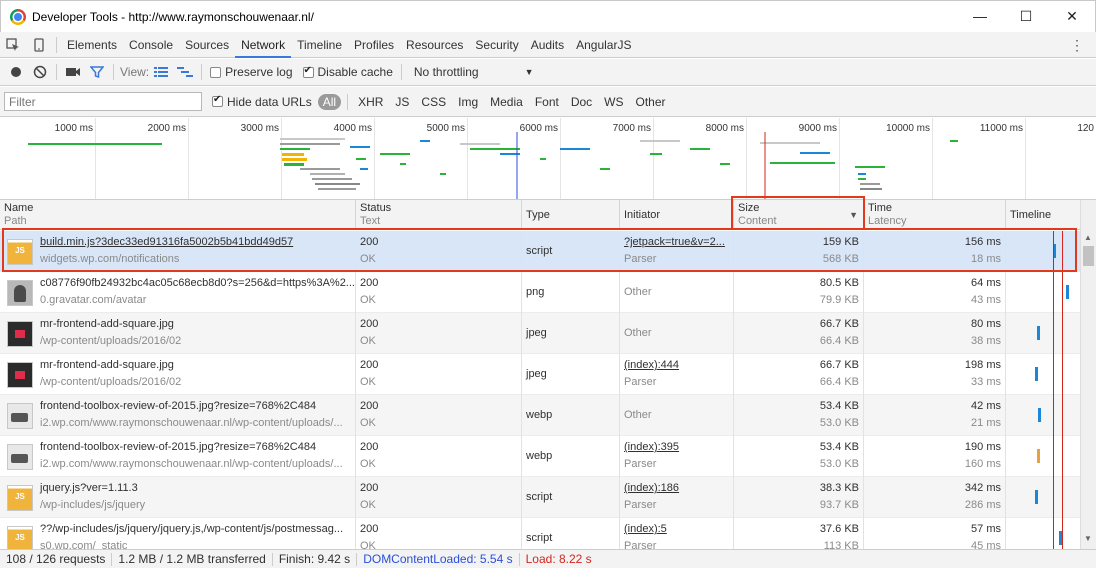 The width and height of the screenshot is (1096, 568). Describe the element at coordinates (1088, 237) in the screenshot. I see `scroll-up-icon: ▲` at that location.